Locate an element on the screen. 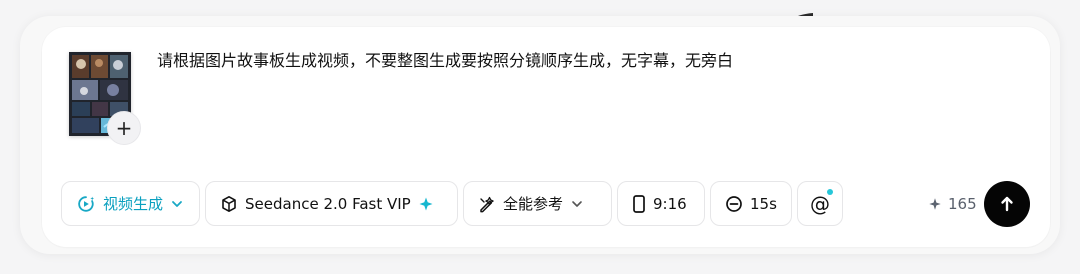 This screenshot has width=1080, height=274. video-mode-button: 视频生成 is located at coordinates (130, 203).